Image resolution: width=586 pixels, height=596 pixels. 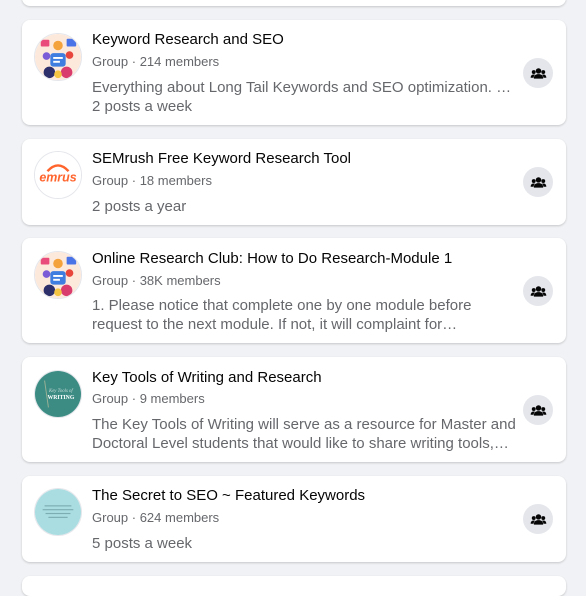 I want to click on writing-avatar-text: WRITING, so click(x=60, y=398).